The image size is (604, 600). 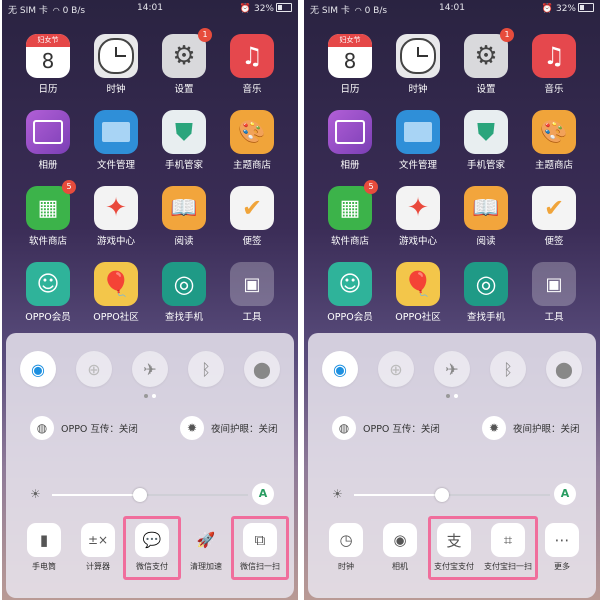 What do you see at coordinates (206, 547) in the screenshot?
I see `quick-action-cleanup: 🚀 清理加速` at bounding box center [206, 547].